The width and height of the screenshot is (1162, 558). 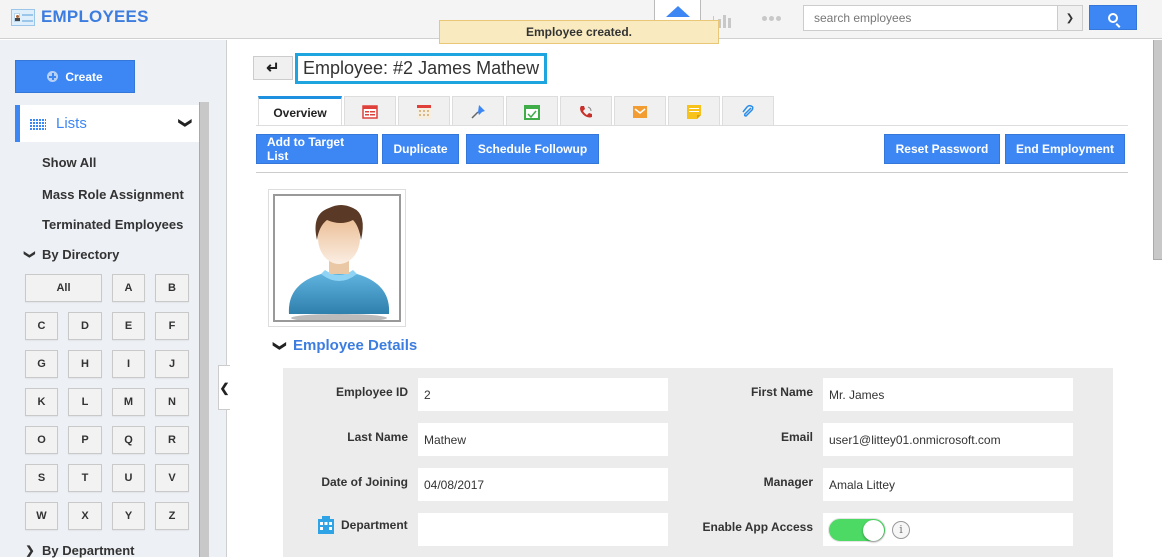 I want to click on manager-field: Amala Littey, so click(x=948, y=484).